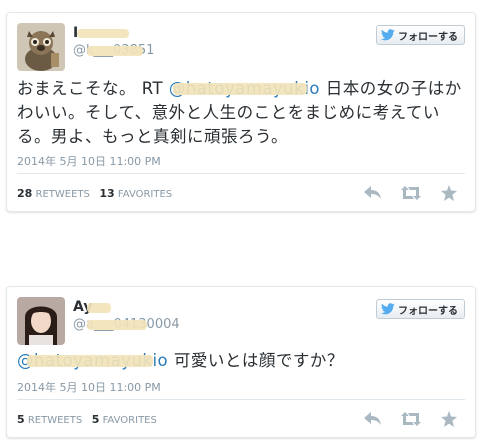 The width and height of the screenshot is (480, 442). I want to click on favorite-count: 13, so click(106, 193).